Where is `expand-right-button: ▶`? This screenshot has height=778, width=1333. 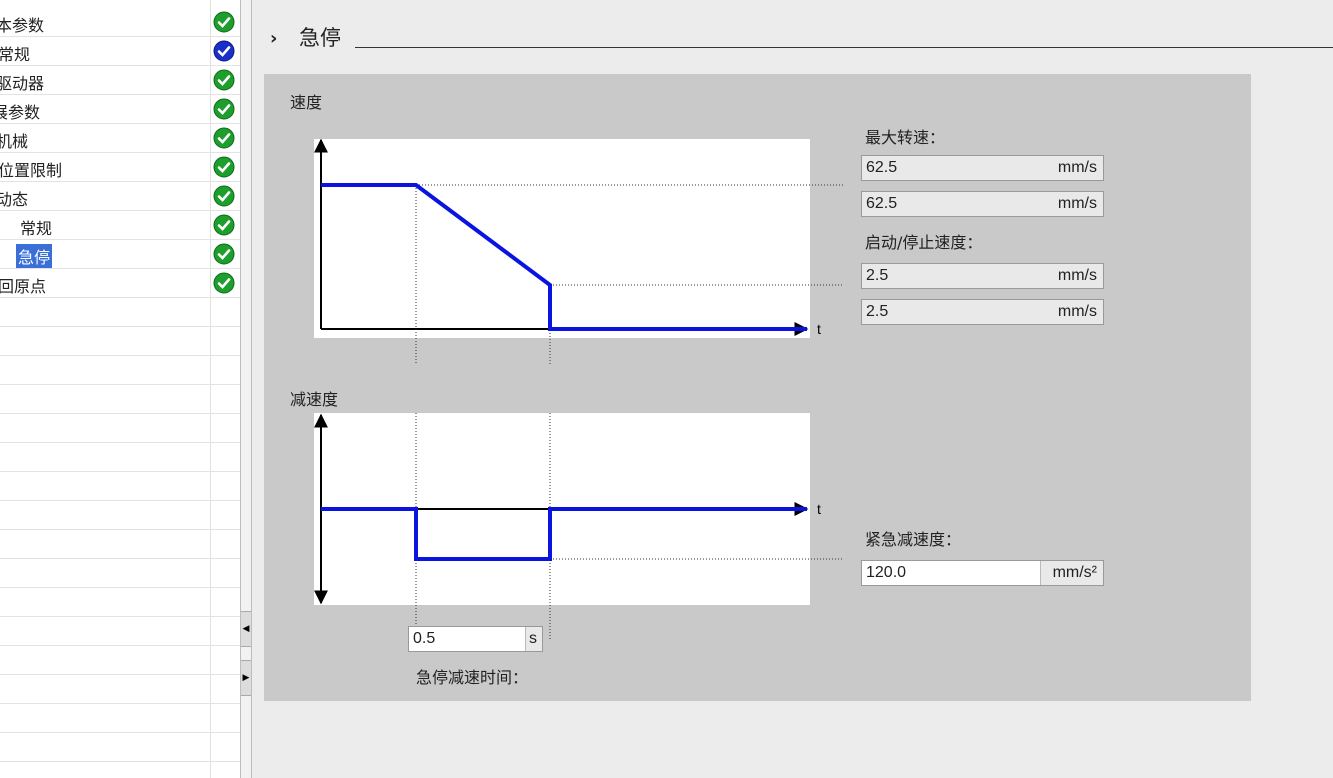
expand-right-button: ▶ is located at coordinates (246, 678).